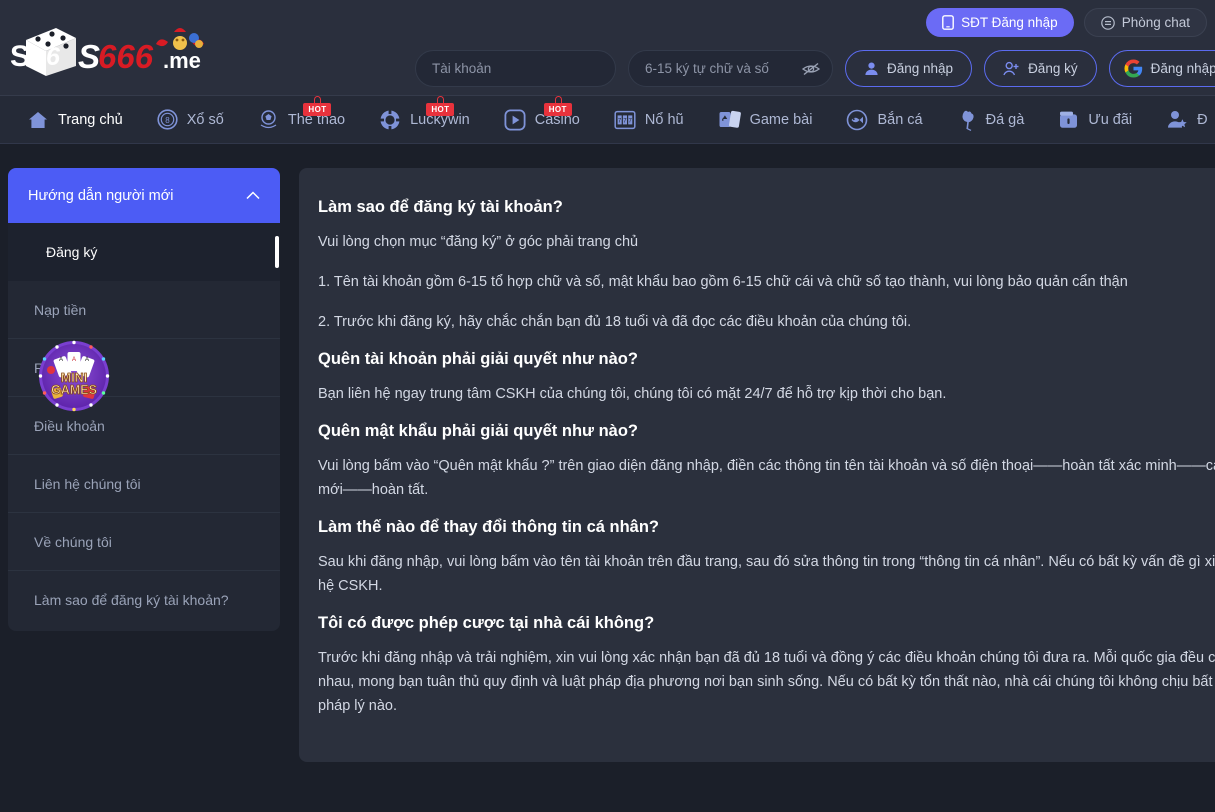 The width and height of the screenshot is (1215, 812). I want to click on sidebar-item-dang-ky: Đăng ký, so click(144, 252).